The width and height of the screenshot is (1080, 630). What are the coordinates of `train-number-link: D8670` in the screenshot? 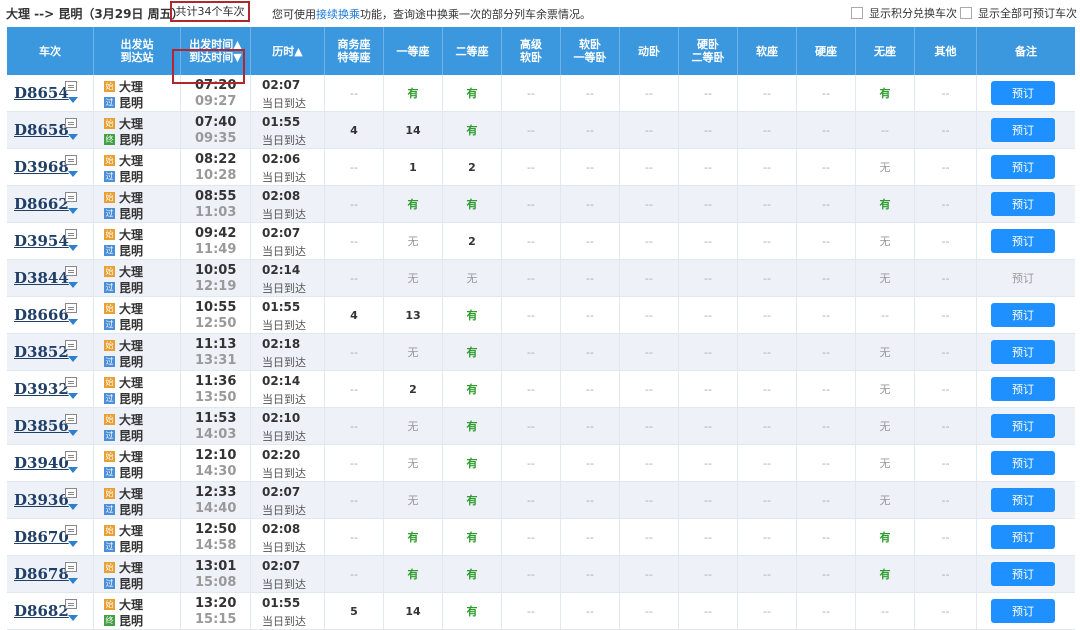 It's located at (41, 537).